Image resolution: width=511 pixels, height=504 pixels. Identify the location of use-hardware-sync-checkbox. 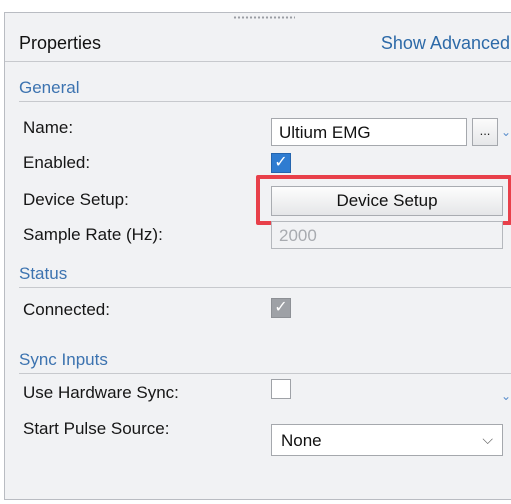
(281, 389).